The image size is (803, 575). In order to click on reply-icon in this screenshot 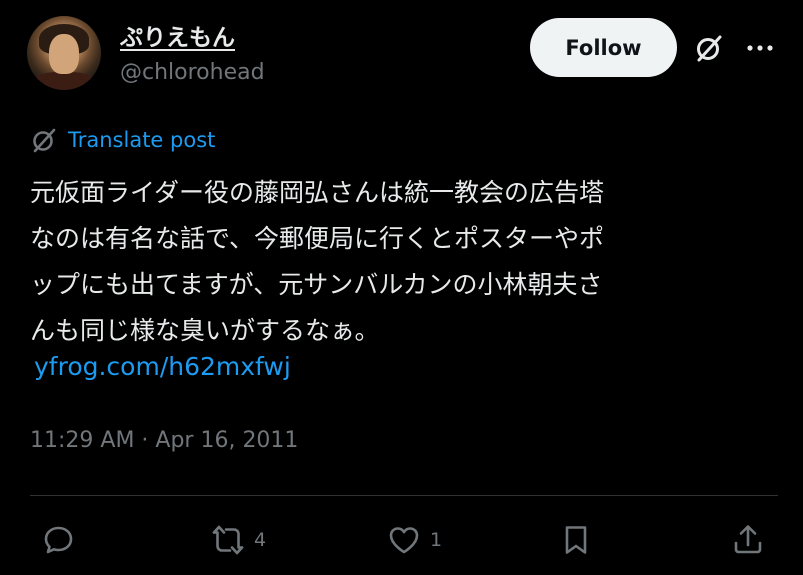, I will do `click(58, 540)`.